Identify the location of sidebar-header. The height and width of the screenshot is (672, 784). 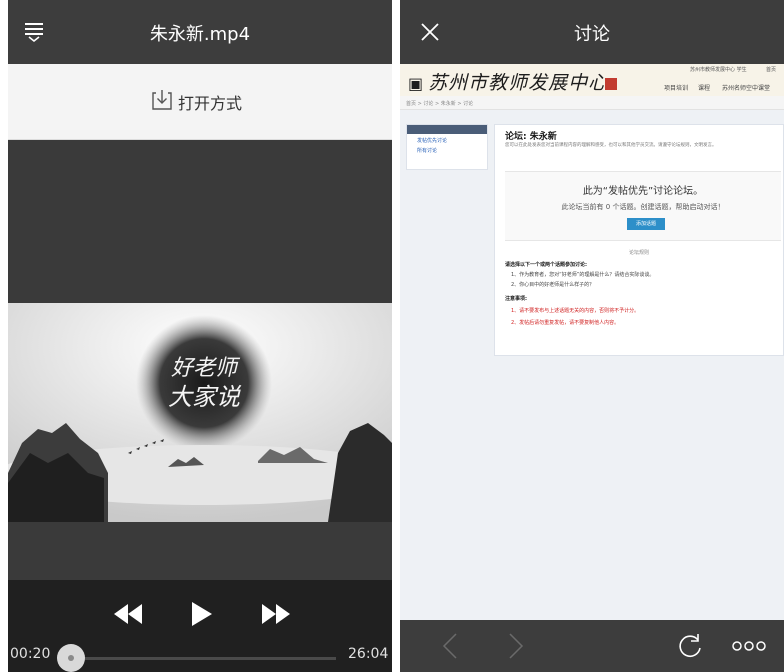
(447, 129).